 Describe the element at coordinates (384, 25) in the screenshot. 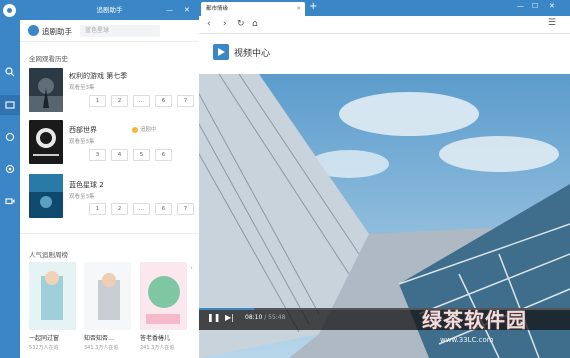

I see `nav-bar: ‹ › ↻ ⌂ ☰` at that location.